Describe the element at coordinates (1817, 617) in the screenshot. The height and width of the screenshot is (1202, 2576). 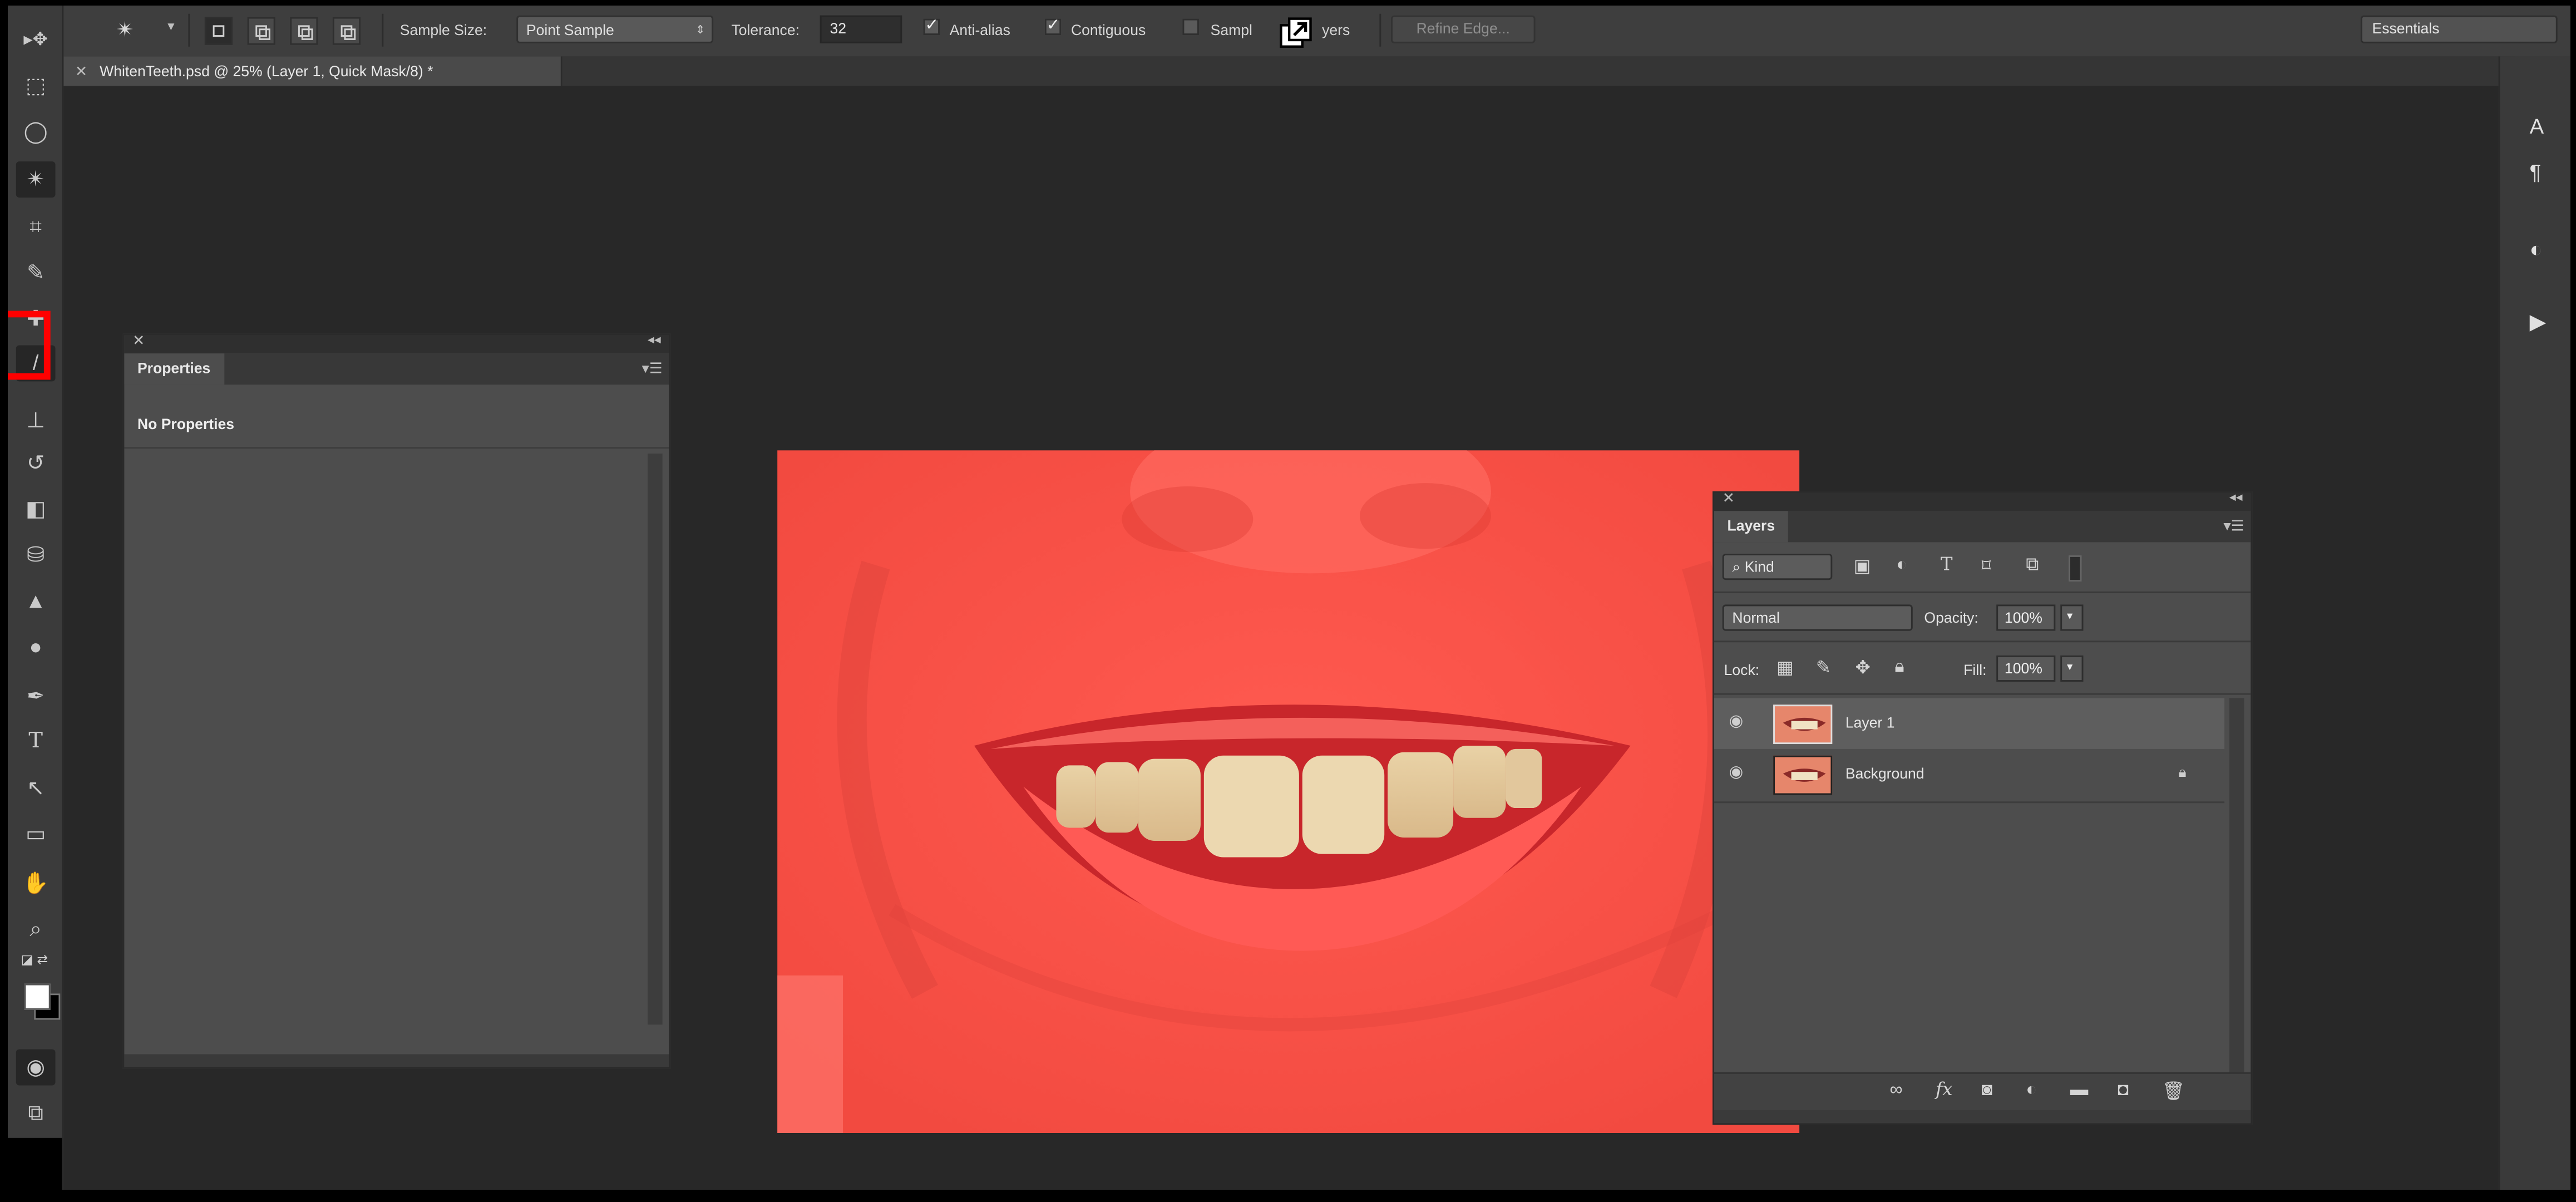
I see `blend-mode-select: Normal` at that location.